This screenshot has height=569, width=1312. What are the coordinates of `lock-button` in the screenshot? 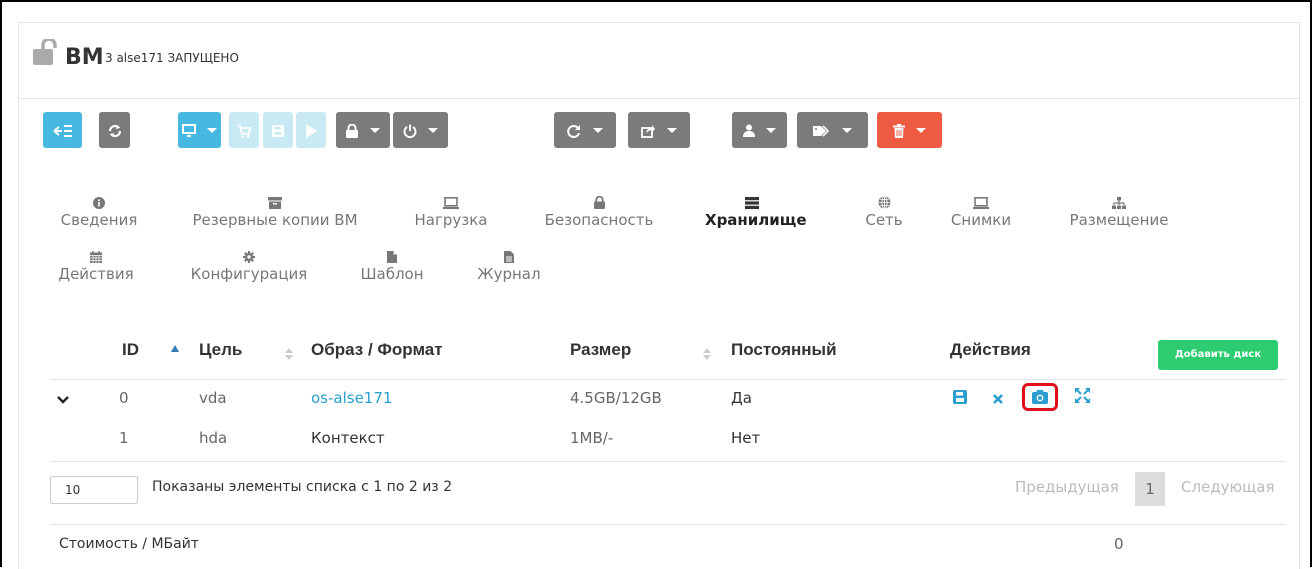 It's located at (363, 130).